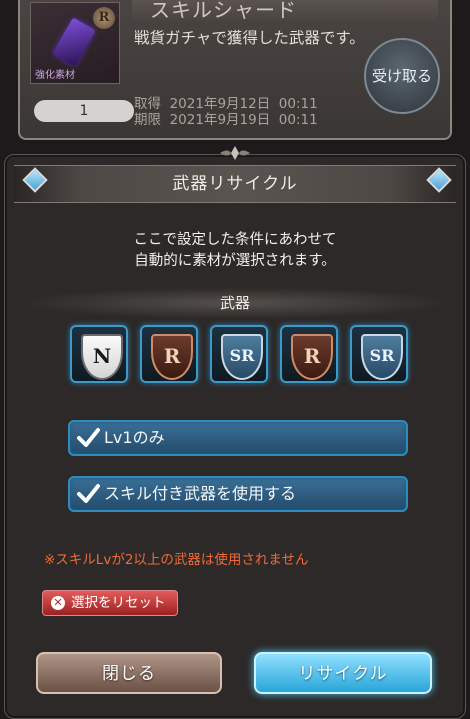 The image size is (470, 719). Describe the element at coordinates (102, 357) in the screenshot. I see `n-rarity-icon: N` at that location.